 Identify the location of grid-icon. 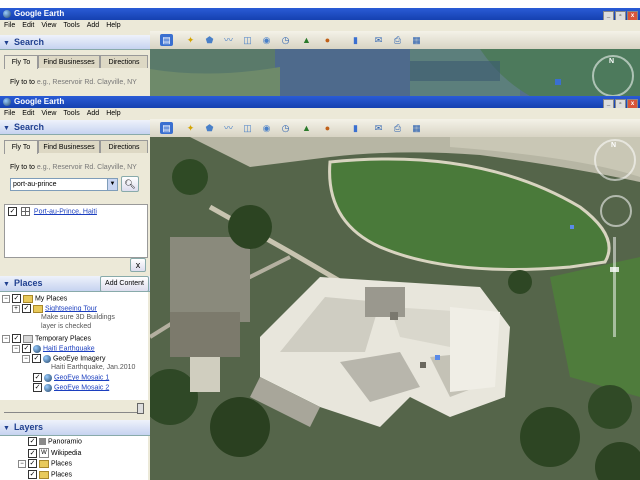
(25, 211).